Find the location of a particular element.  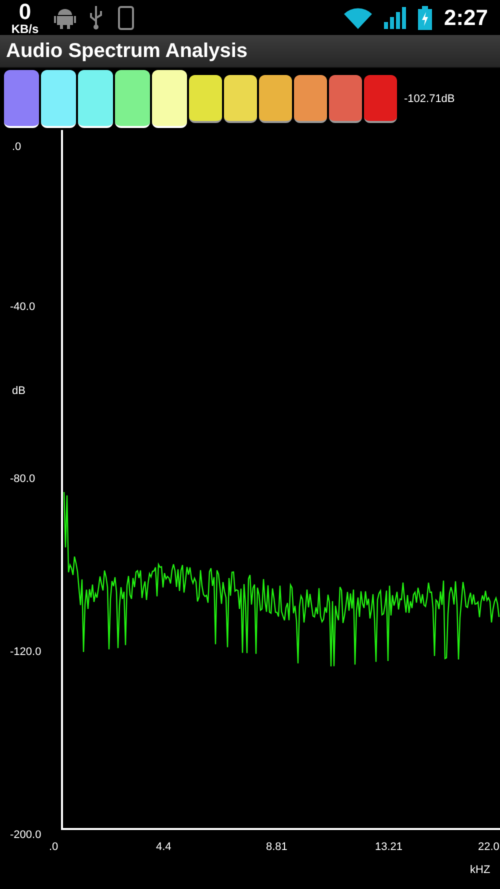

y-axis-unit: dB is located at coordinates (19, 391).